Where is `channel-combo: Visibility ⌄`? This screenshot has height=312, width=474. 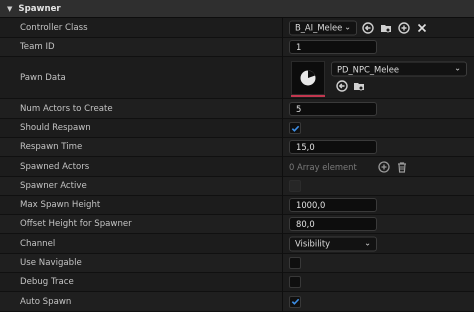
channel-combo: Visibility ⌄ is located at coordinates (333, 243).